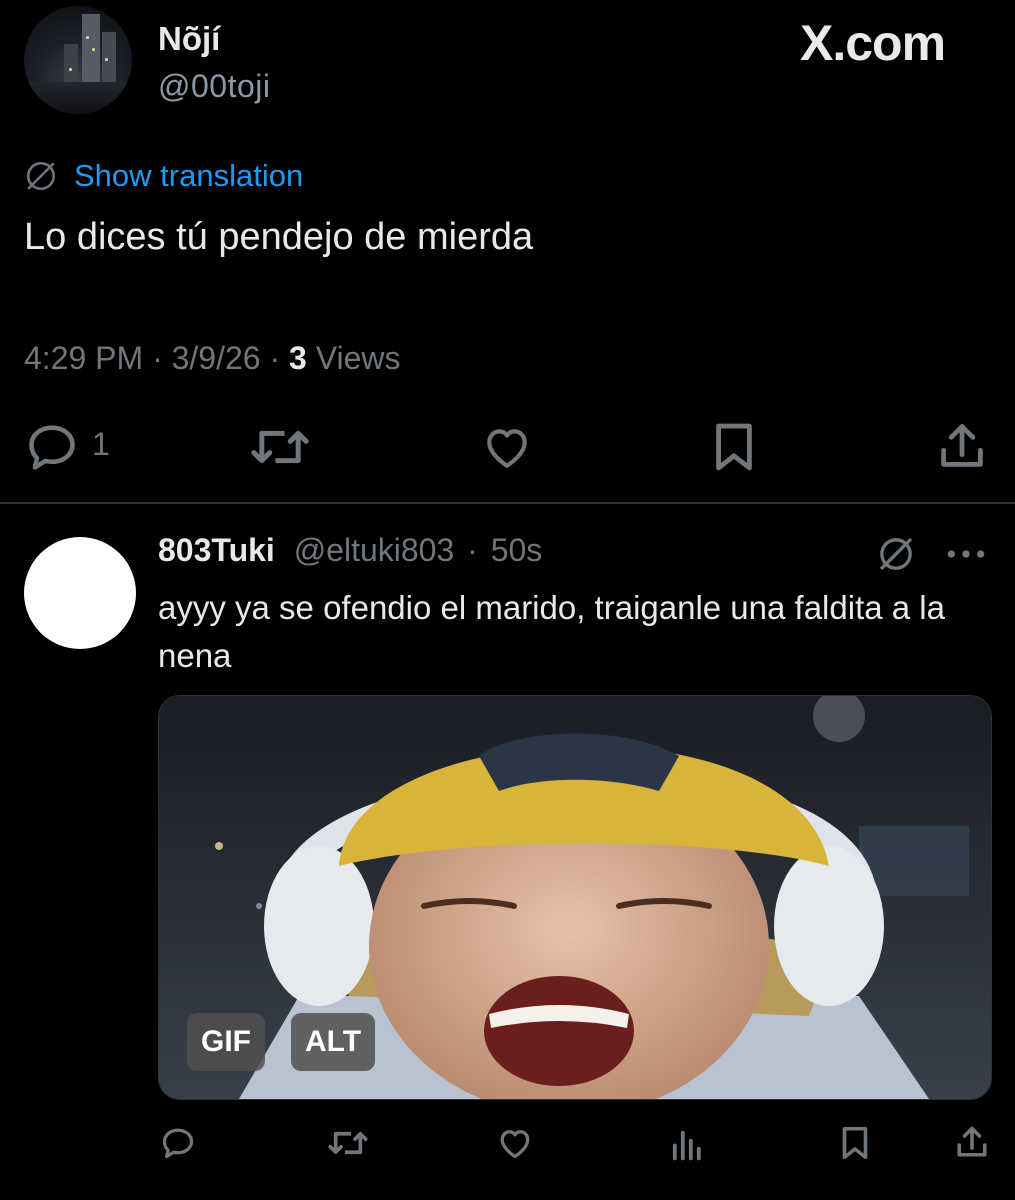 The image size is (1015, 1200). What do you see at coordinates (507, 503) in the screenshot?
I see `divider` at bounding box center [507, 503].